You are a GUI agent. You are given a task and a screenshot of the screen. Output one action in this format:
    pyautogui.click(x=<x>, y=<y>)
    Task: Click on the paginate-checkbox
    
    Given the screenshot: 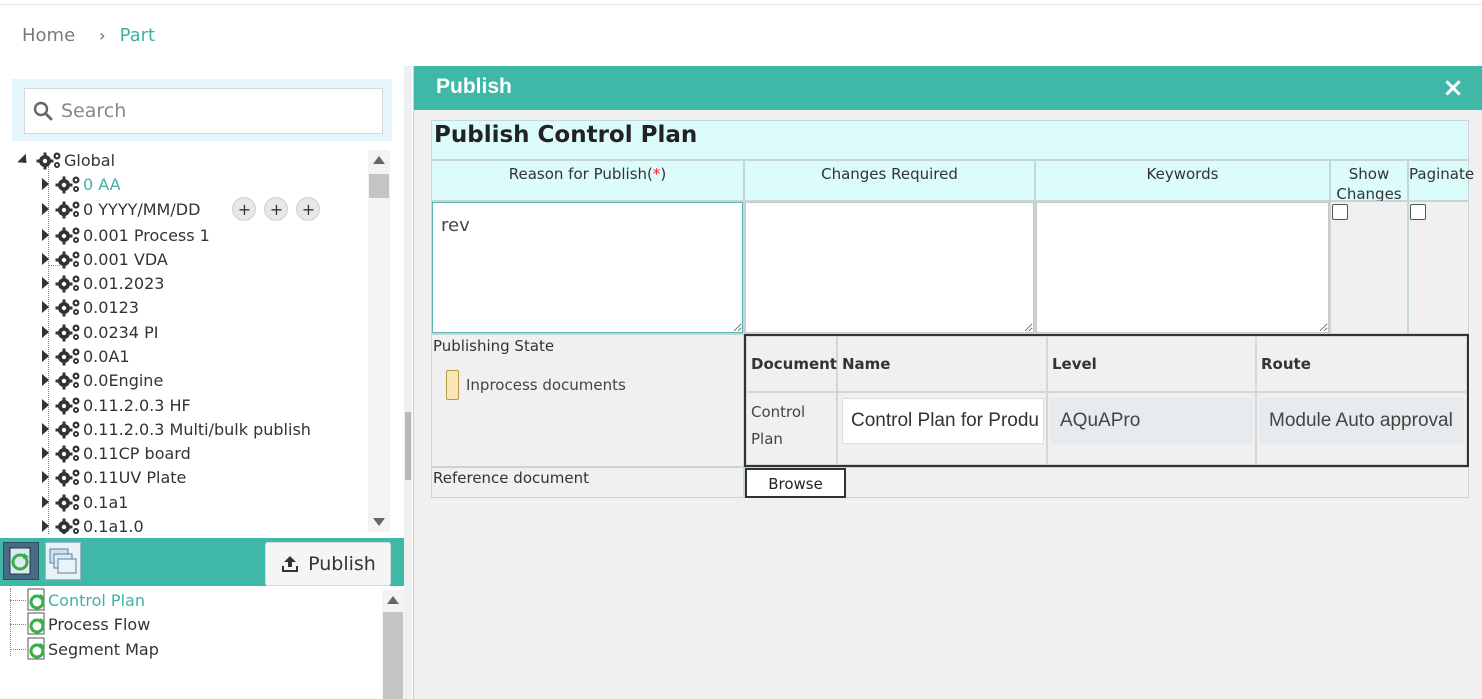 What is the action you would take?
    pyautogui.click(x=1418, y=212)
    